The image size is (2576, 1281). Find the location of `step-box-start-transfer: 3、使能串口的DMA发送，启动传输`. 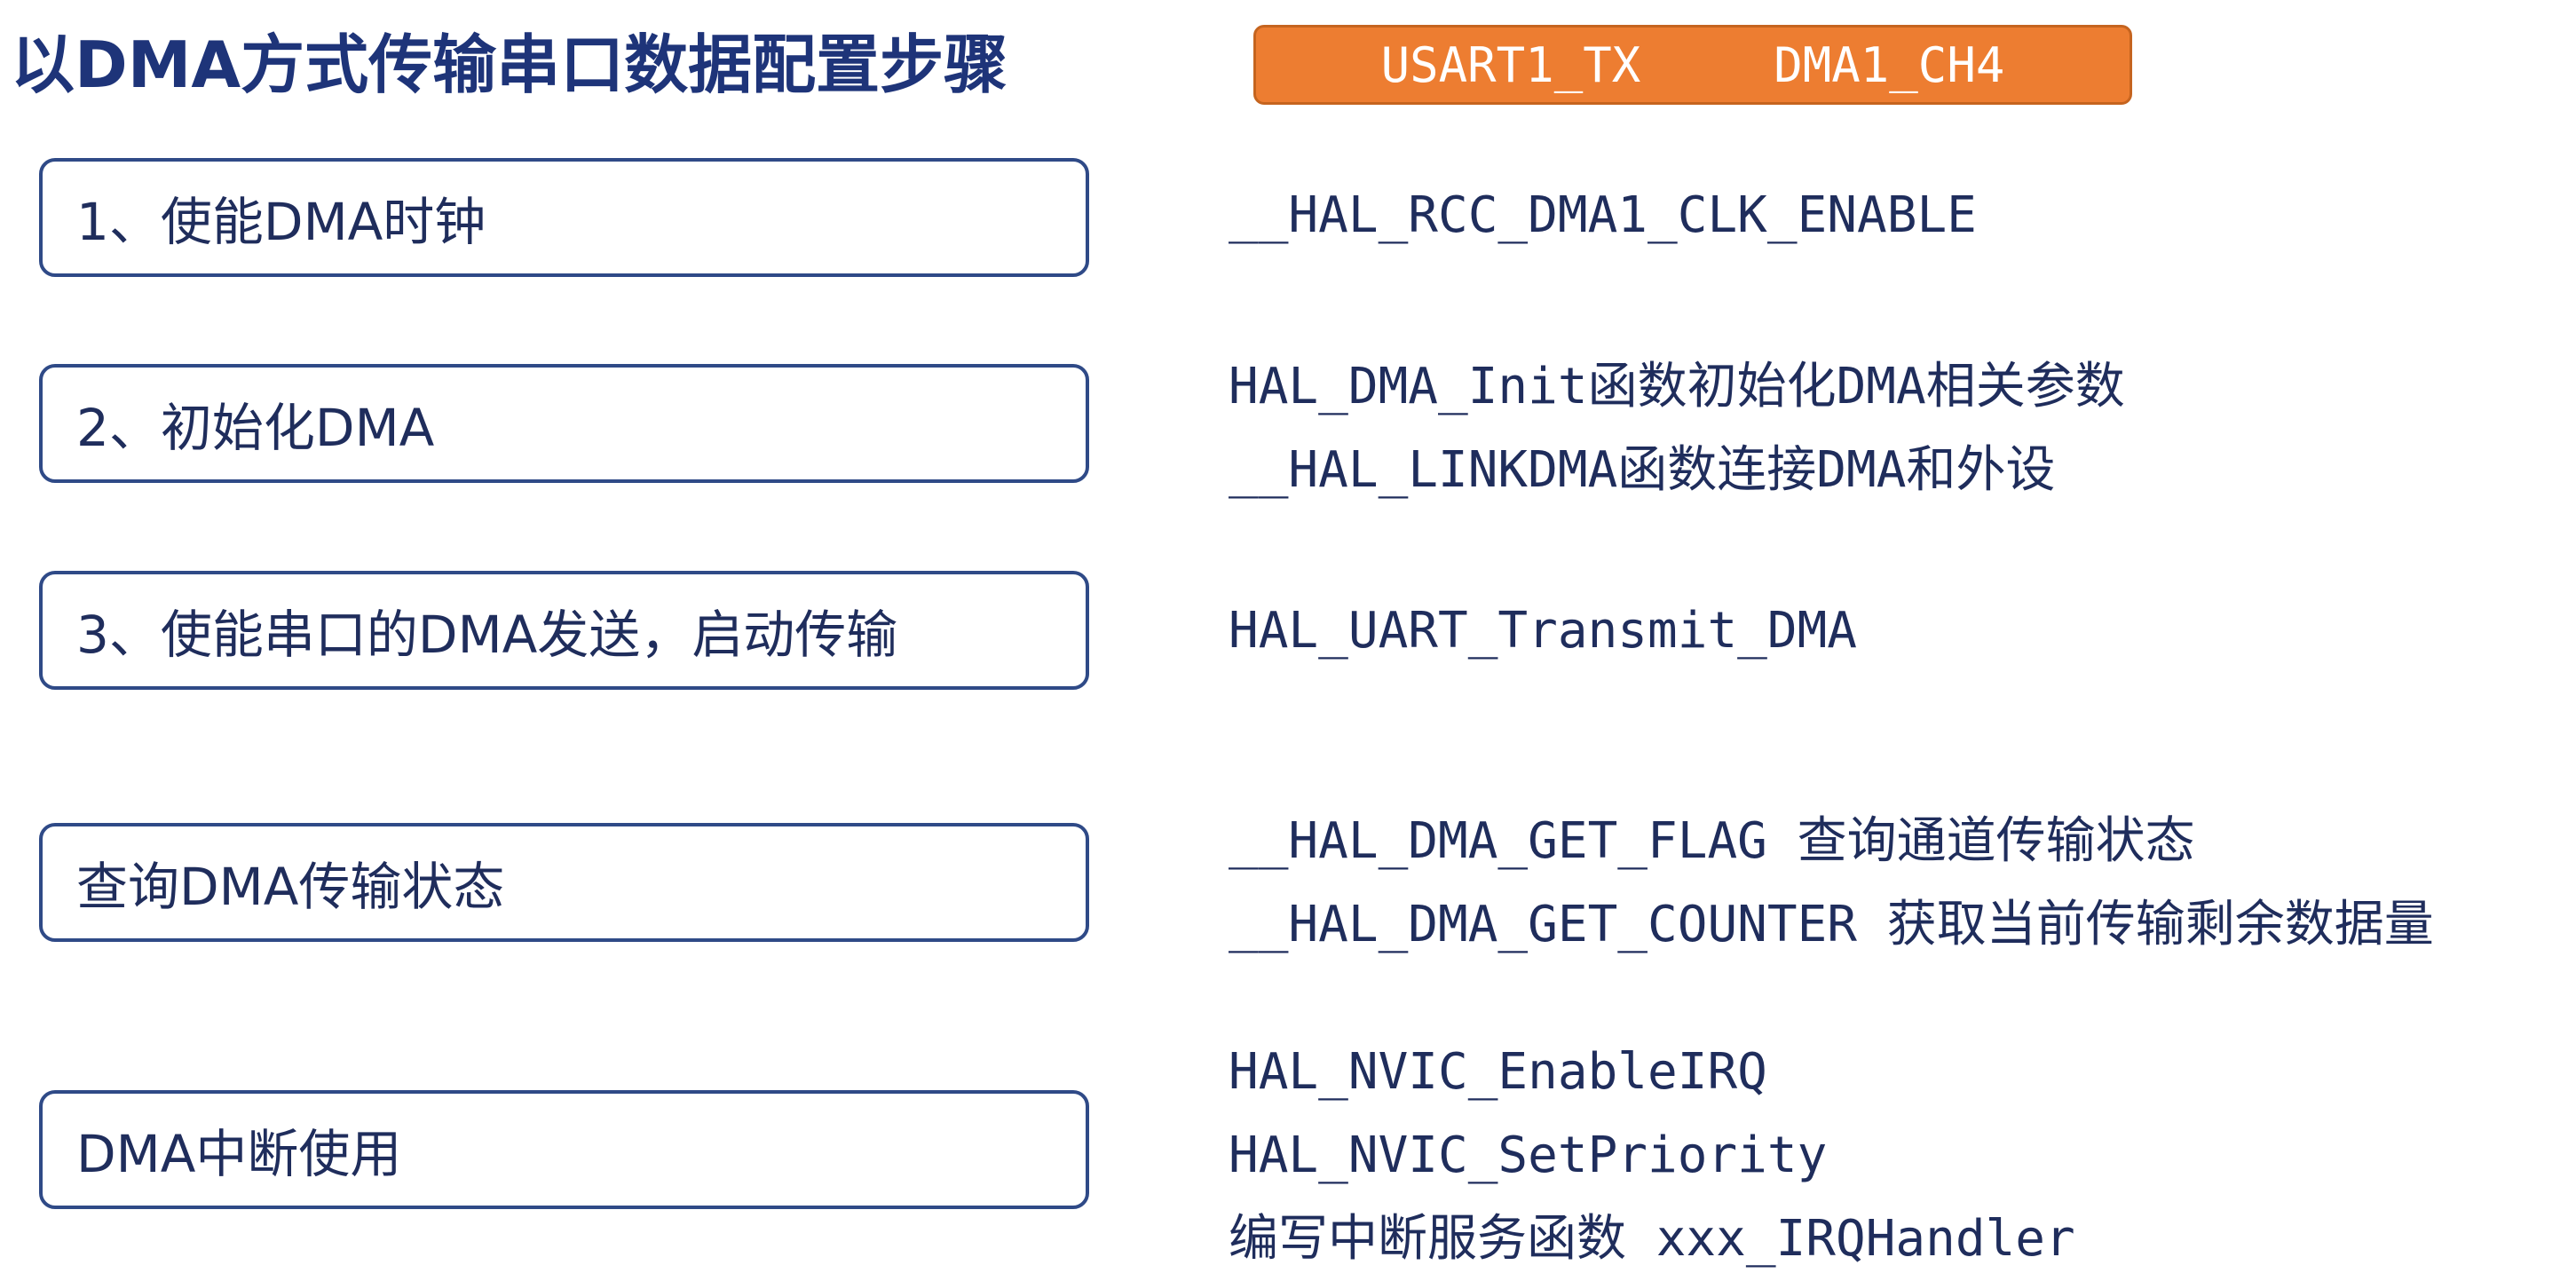

step-box-start-transfer: 3、使能串口的DMA发送，启动传输 is located at coordinates (564, 630).